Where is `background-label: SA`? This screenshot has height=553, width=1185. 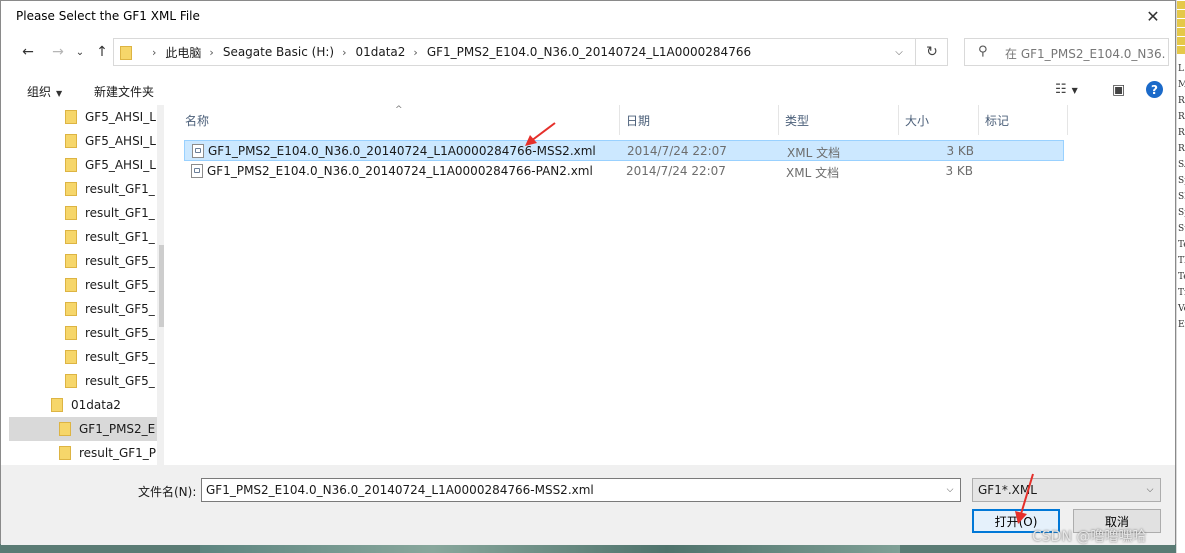
background-label: SA is located at coordinates (1181, 165).